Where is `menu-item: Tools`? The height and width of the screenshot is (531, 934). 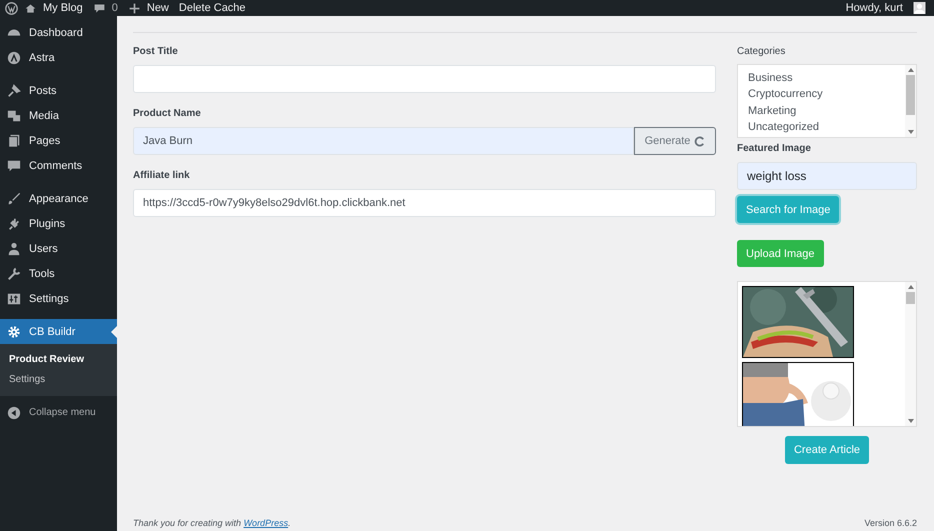 menu-item: Tools is located at coordinates (58, 273).